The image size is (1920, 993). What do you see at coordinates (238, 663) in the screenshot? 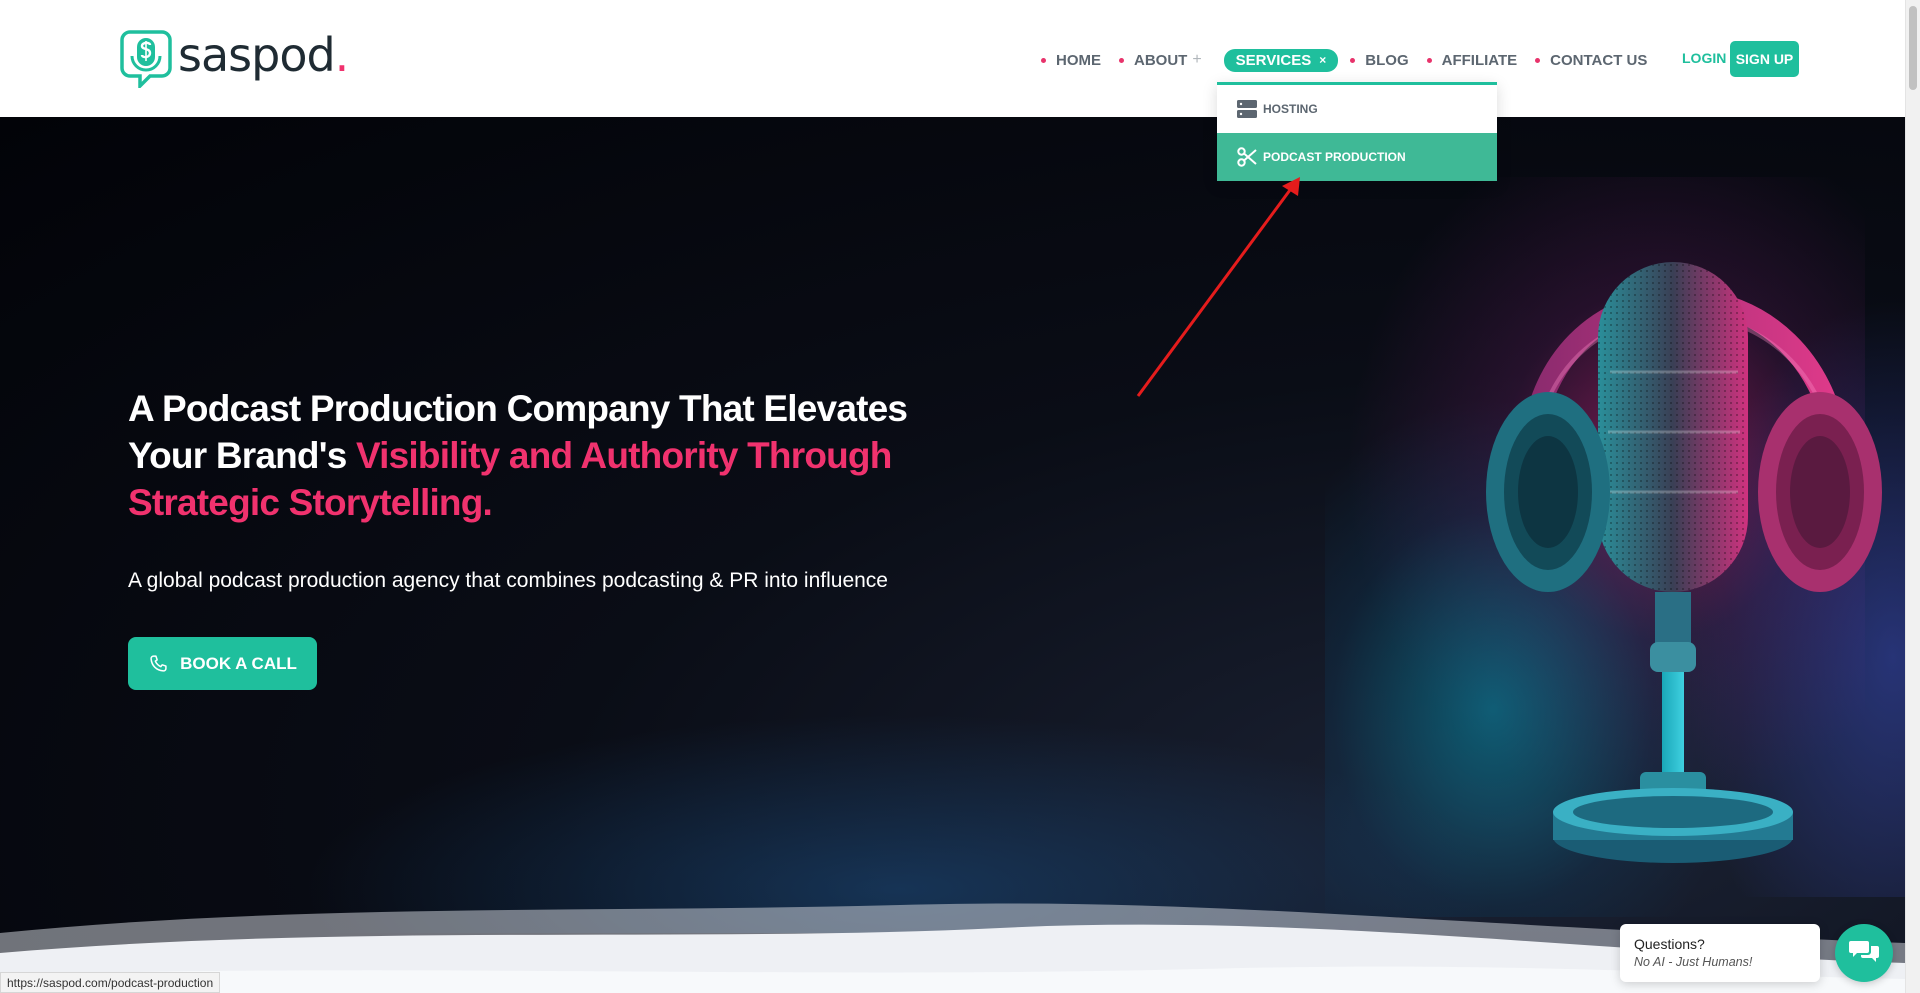
I see `book-a-call-label: BOOK A CALL` at bounding box center [238, 663].